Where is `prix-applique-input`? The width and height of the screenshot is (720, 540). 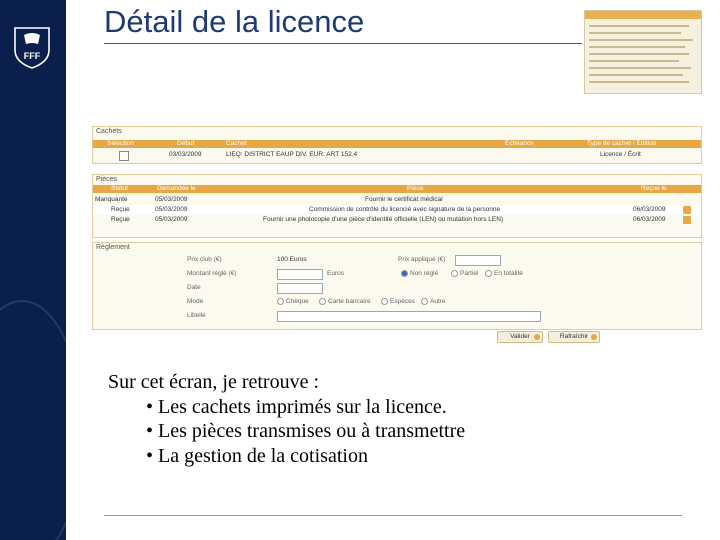 prix-applique-input is located at coordinates (478, 260).